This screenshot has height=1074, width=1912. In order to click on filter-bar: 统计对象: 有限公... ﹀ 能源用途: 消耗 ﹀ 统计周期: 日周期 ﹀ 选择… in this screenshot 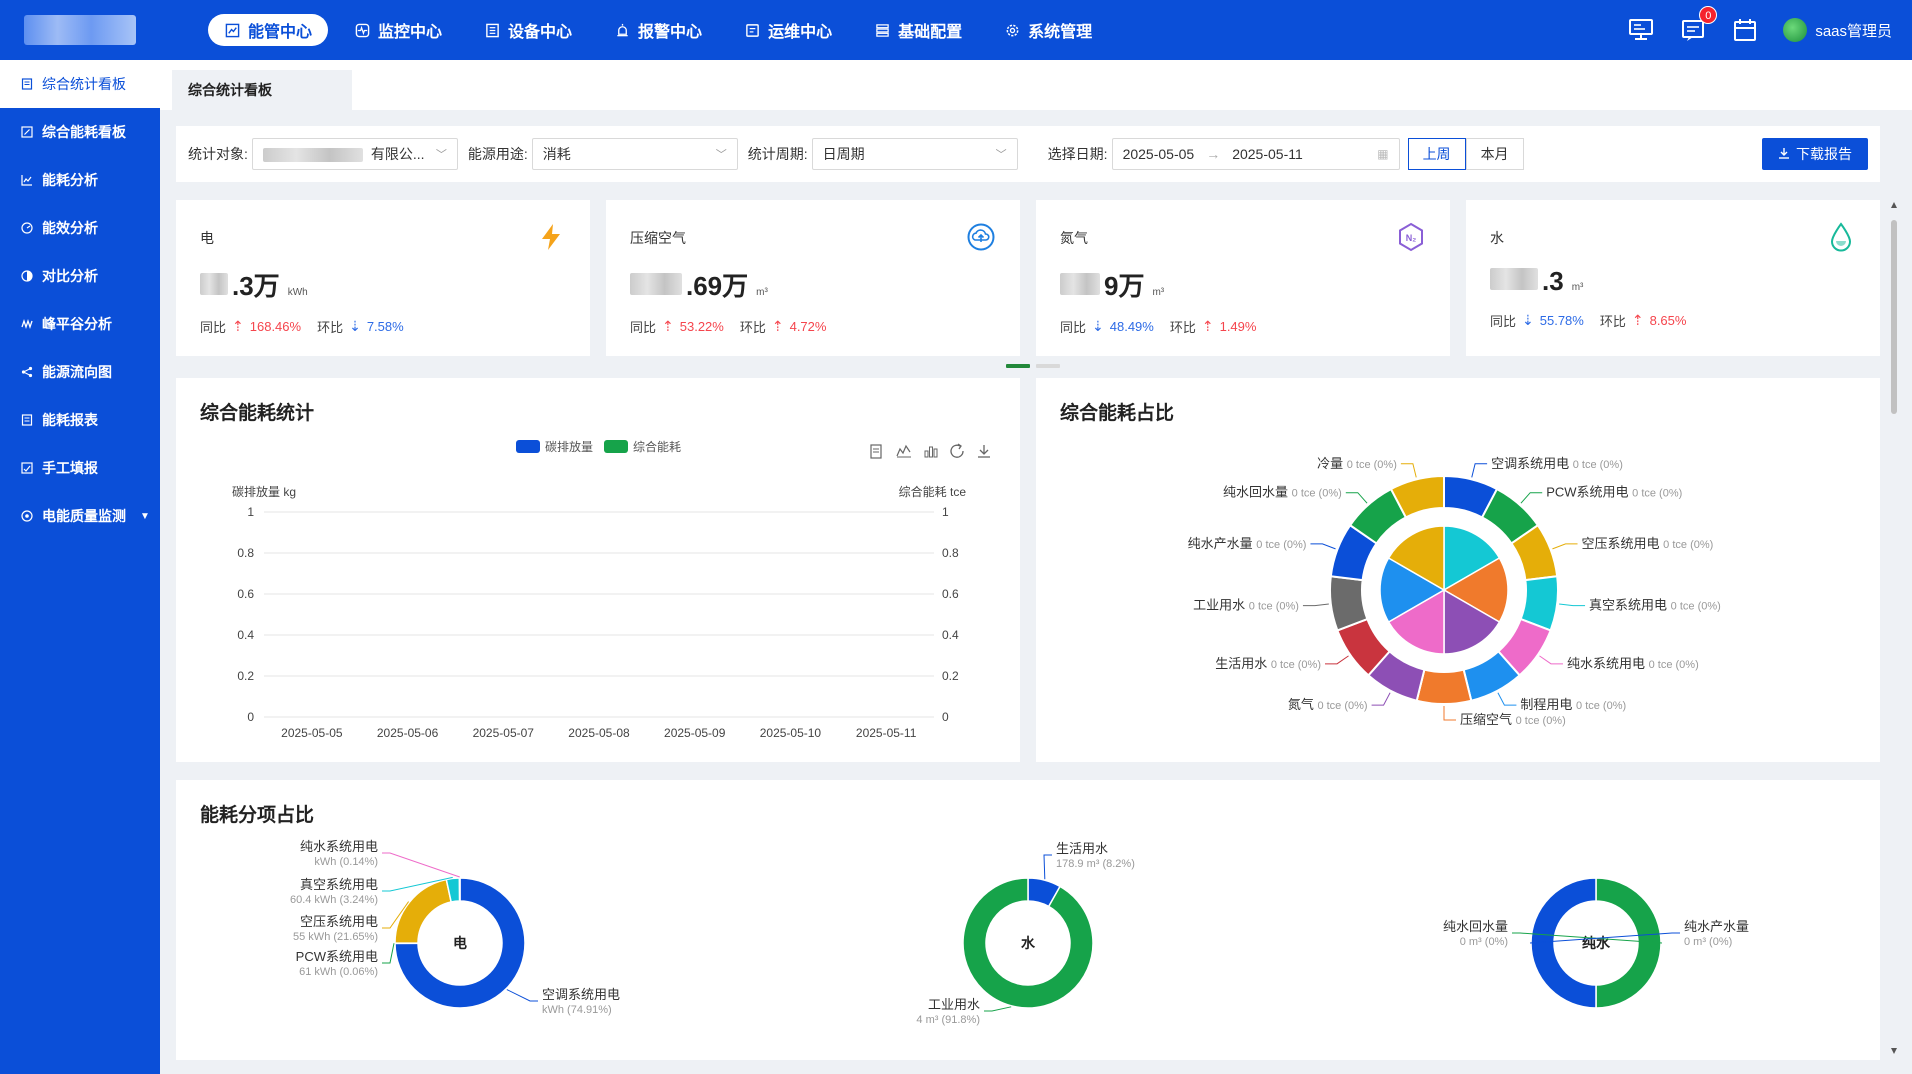, I will do `click(1028, 154)`.